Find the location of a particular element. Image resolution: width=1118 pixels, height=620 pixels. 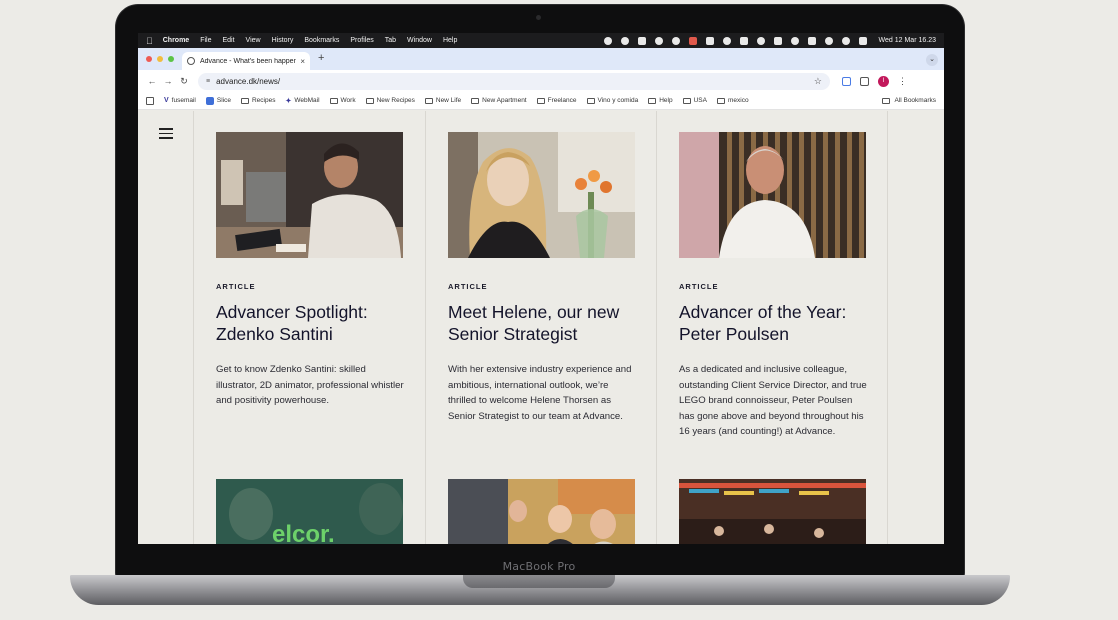

bookmark-work: Work is located at coordinates (342, 100).